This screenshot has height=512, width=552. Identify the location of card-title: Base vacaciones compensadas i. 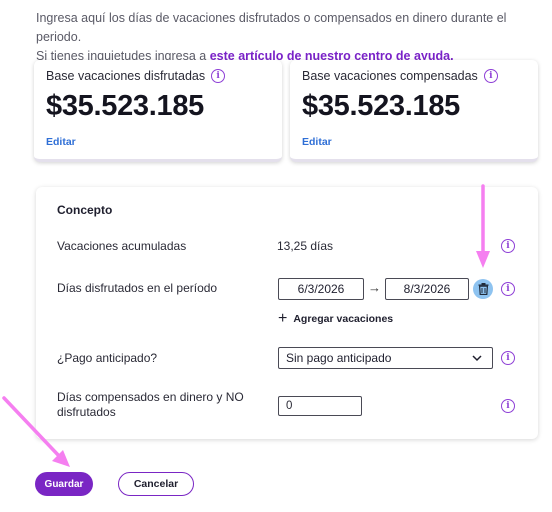
(400, 76).